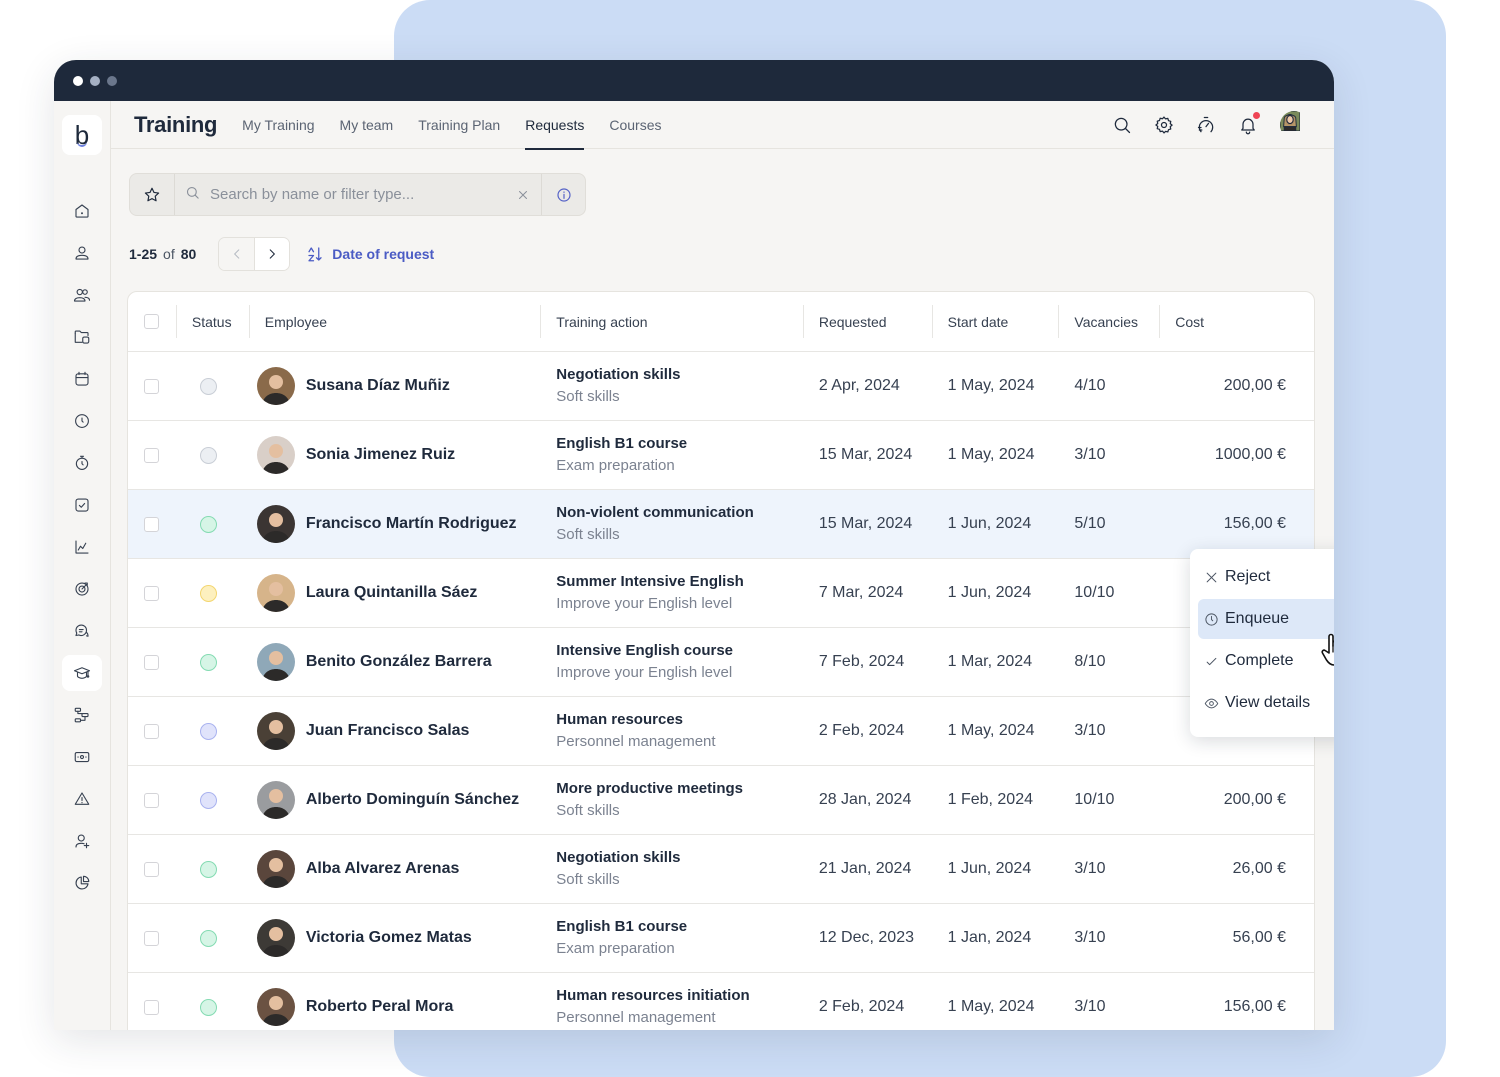  Describe the element at coordinates (523, 195) in the screenshot. I see `clear-search-icon` at that location.